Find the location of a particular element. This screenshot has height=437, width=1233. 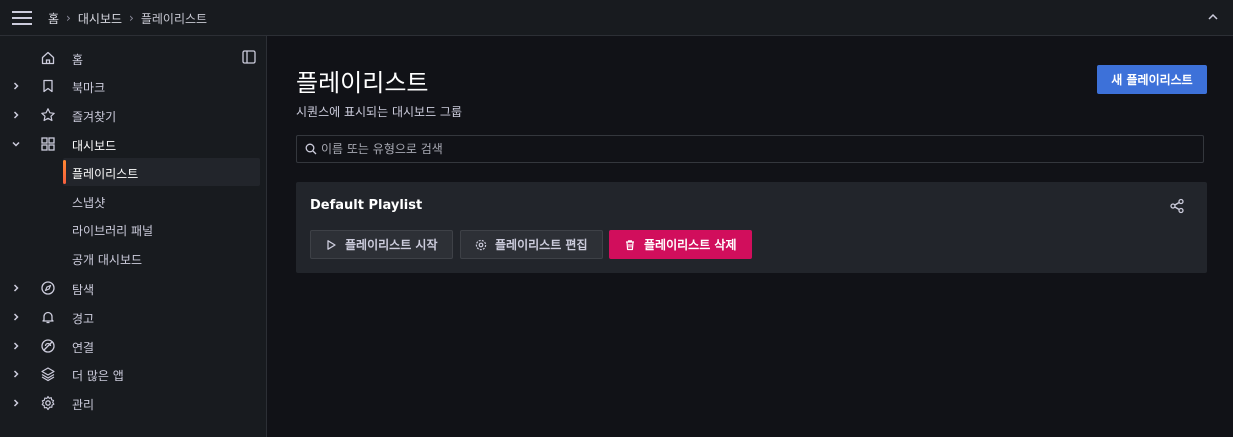

sidebar-item-explore: 탐색 is located at coordinates (133, 288).